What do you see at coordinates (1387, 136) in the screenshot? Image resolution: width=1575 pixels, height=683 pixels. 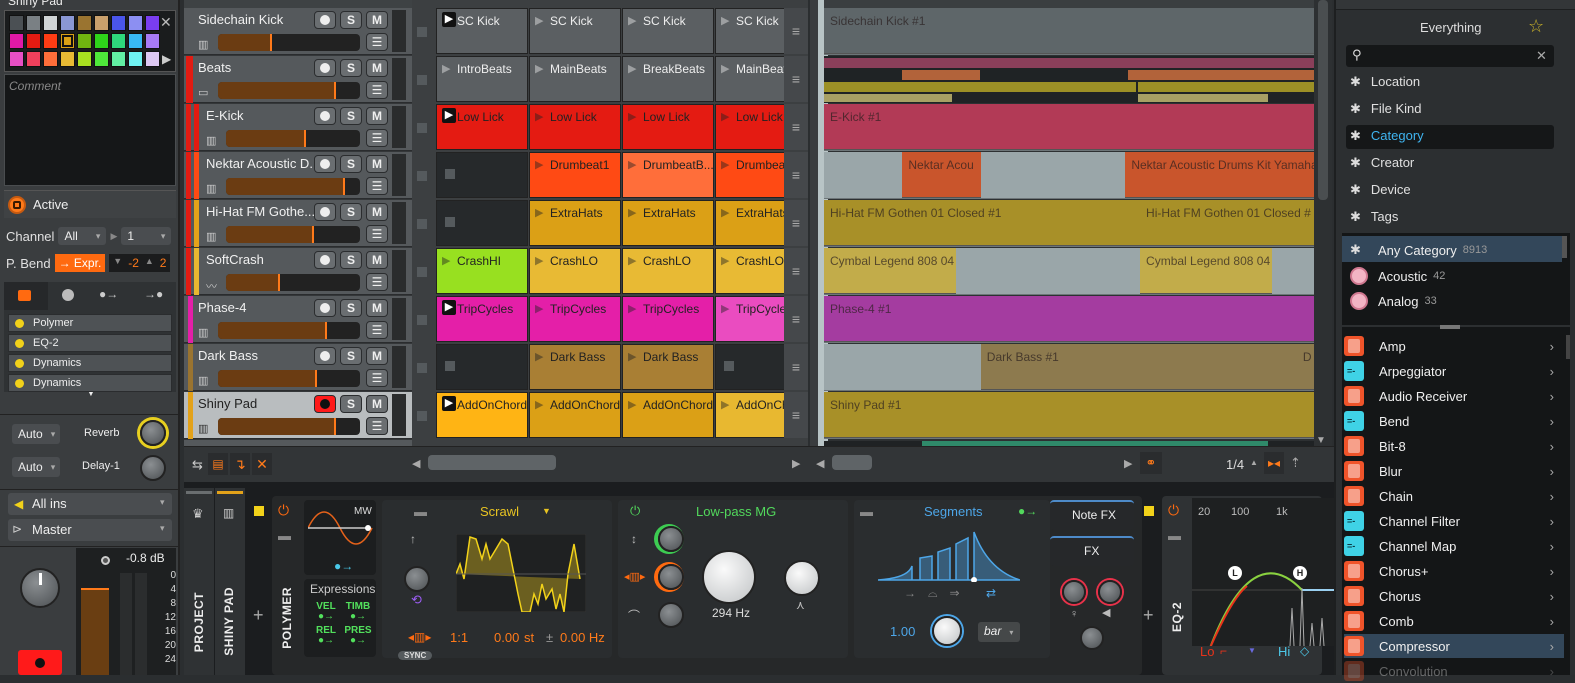 I see `browser-filter-category: ✱ Category` at bounding box center [1387, 136].